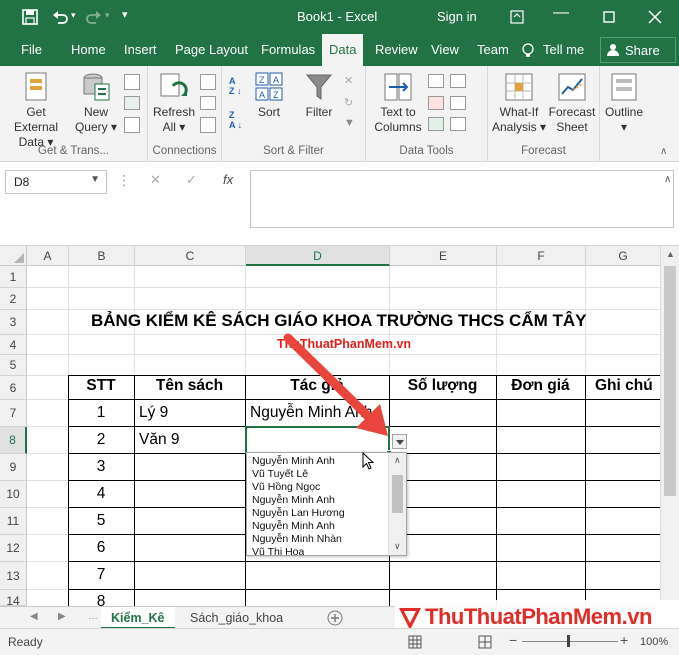 The image size is (679, 655). I want to click on sort-za-icon: ZA ↓, so click(235, 120).